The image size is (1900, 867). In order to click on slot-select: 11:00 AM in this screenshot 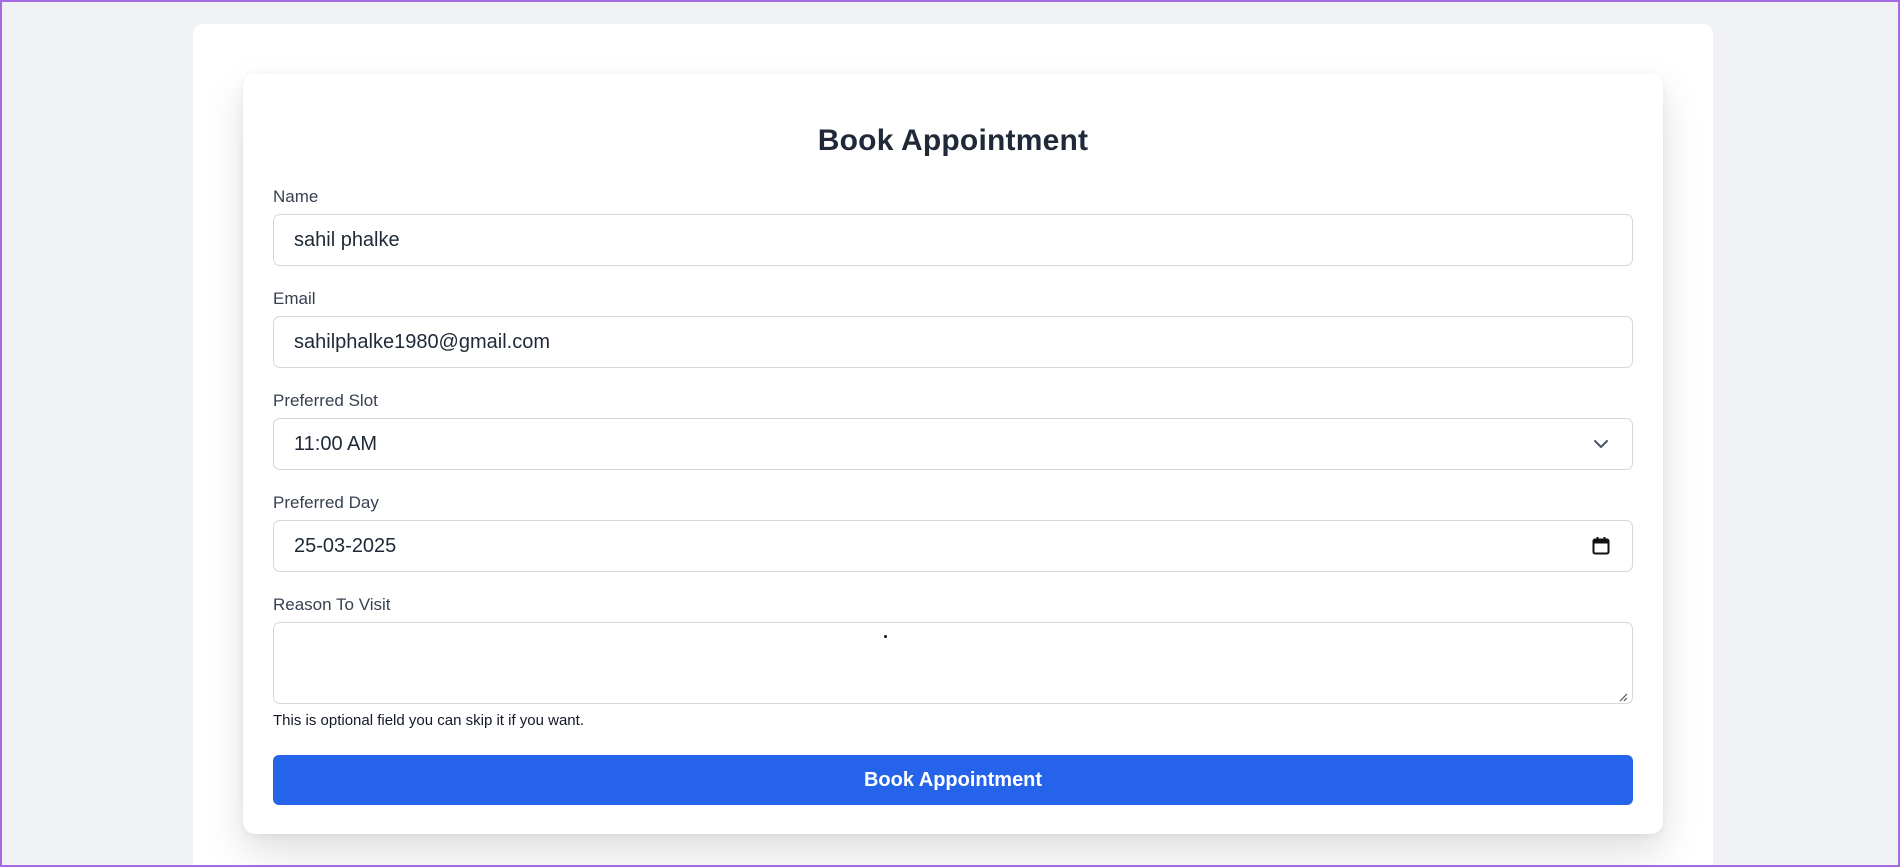, I will do `click(953, 444)`.